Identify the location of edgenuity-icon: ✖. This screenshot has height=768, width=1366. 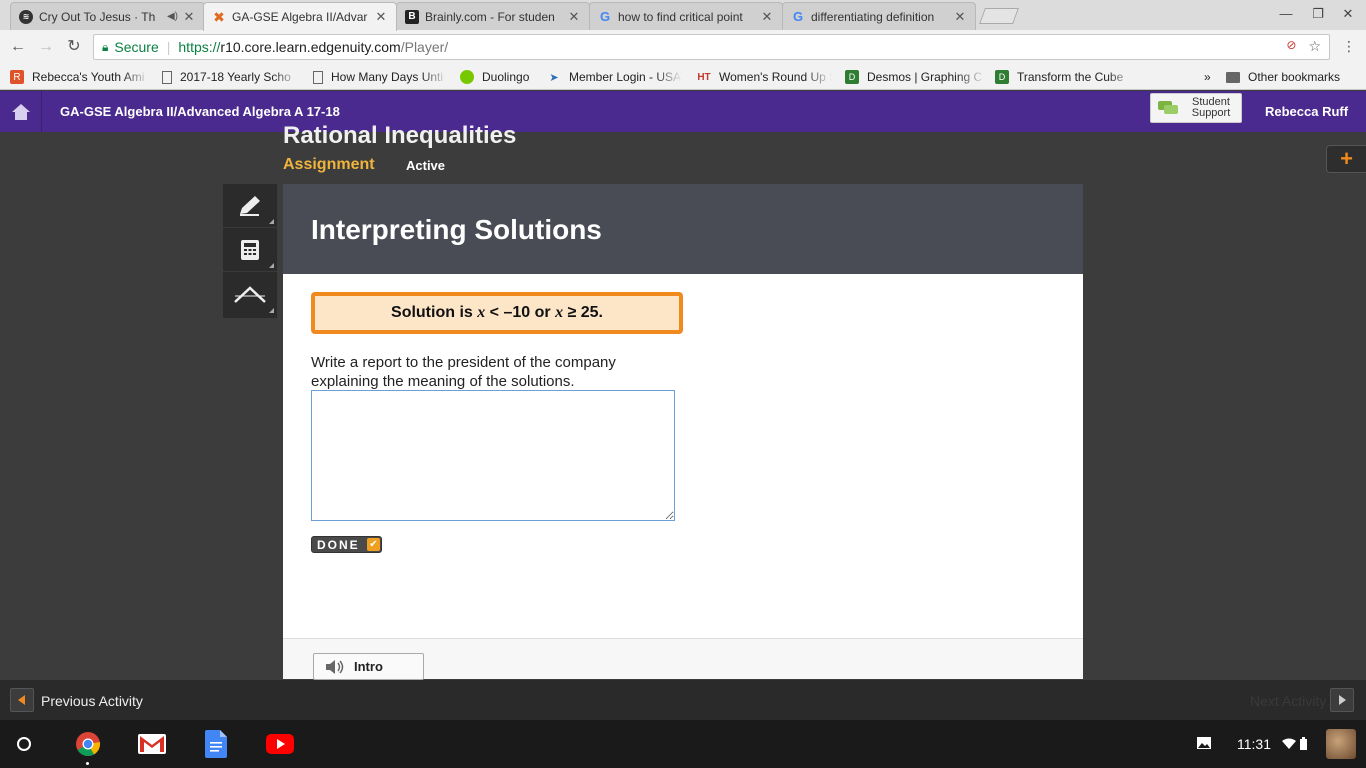
(219, 16).